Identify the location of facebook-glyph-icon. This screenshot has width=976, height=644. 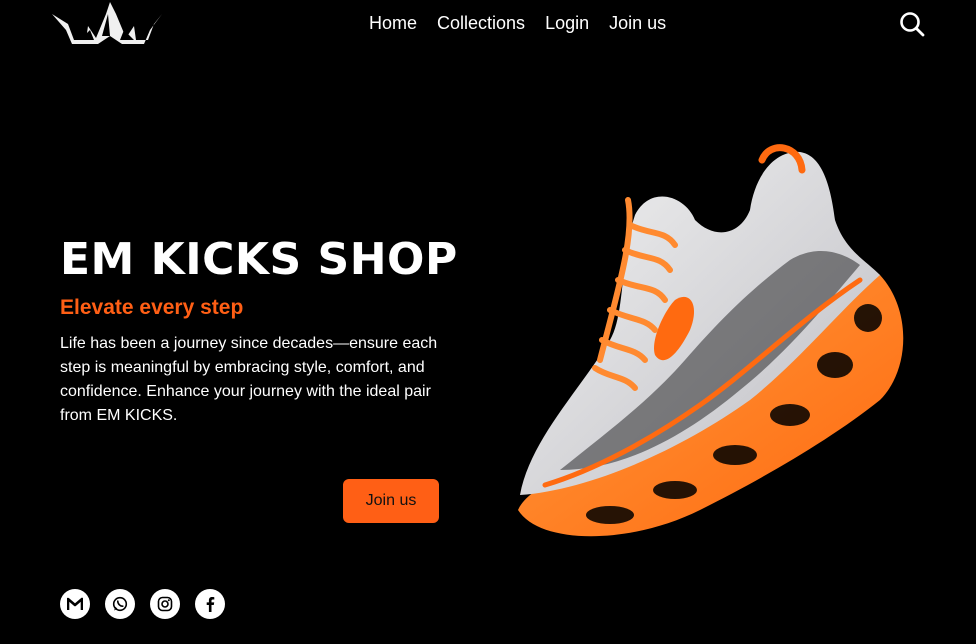
(210, 604).